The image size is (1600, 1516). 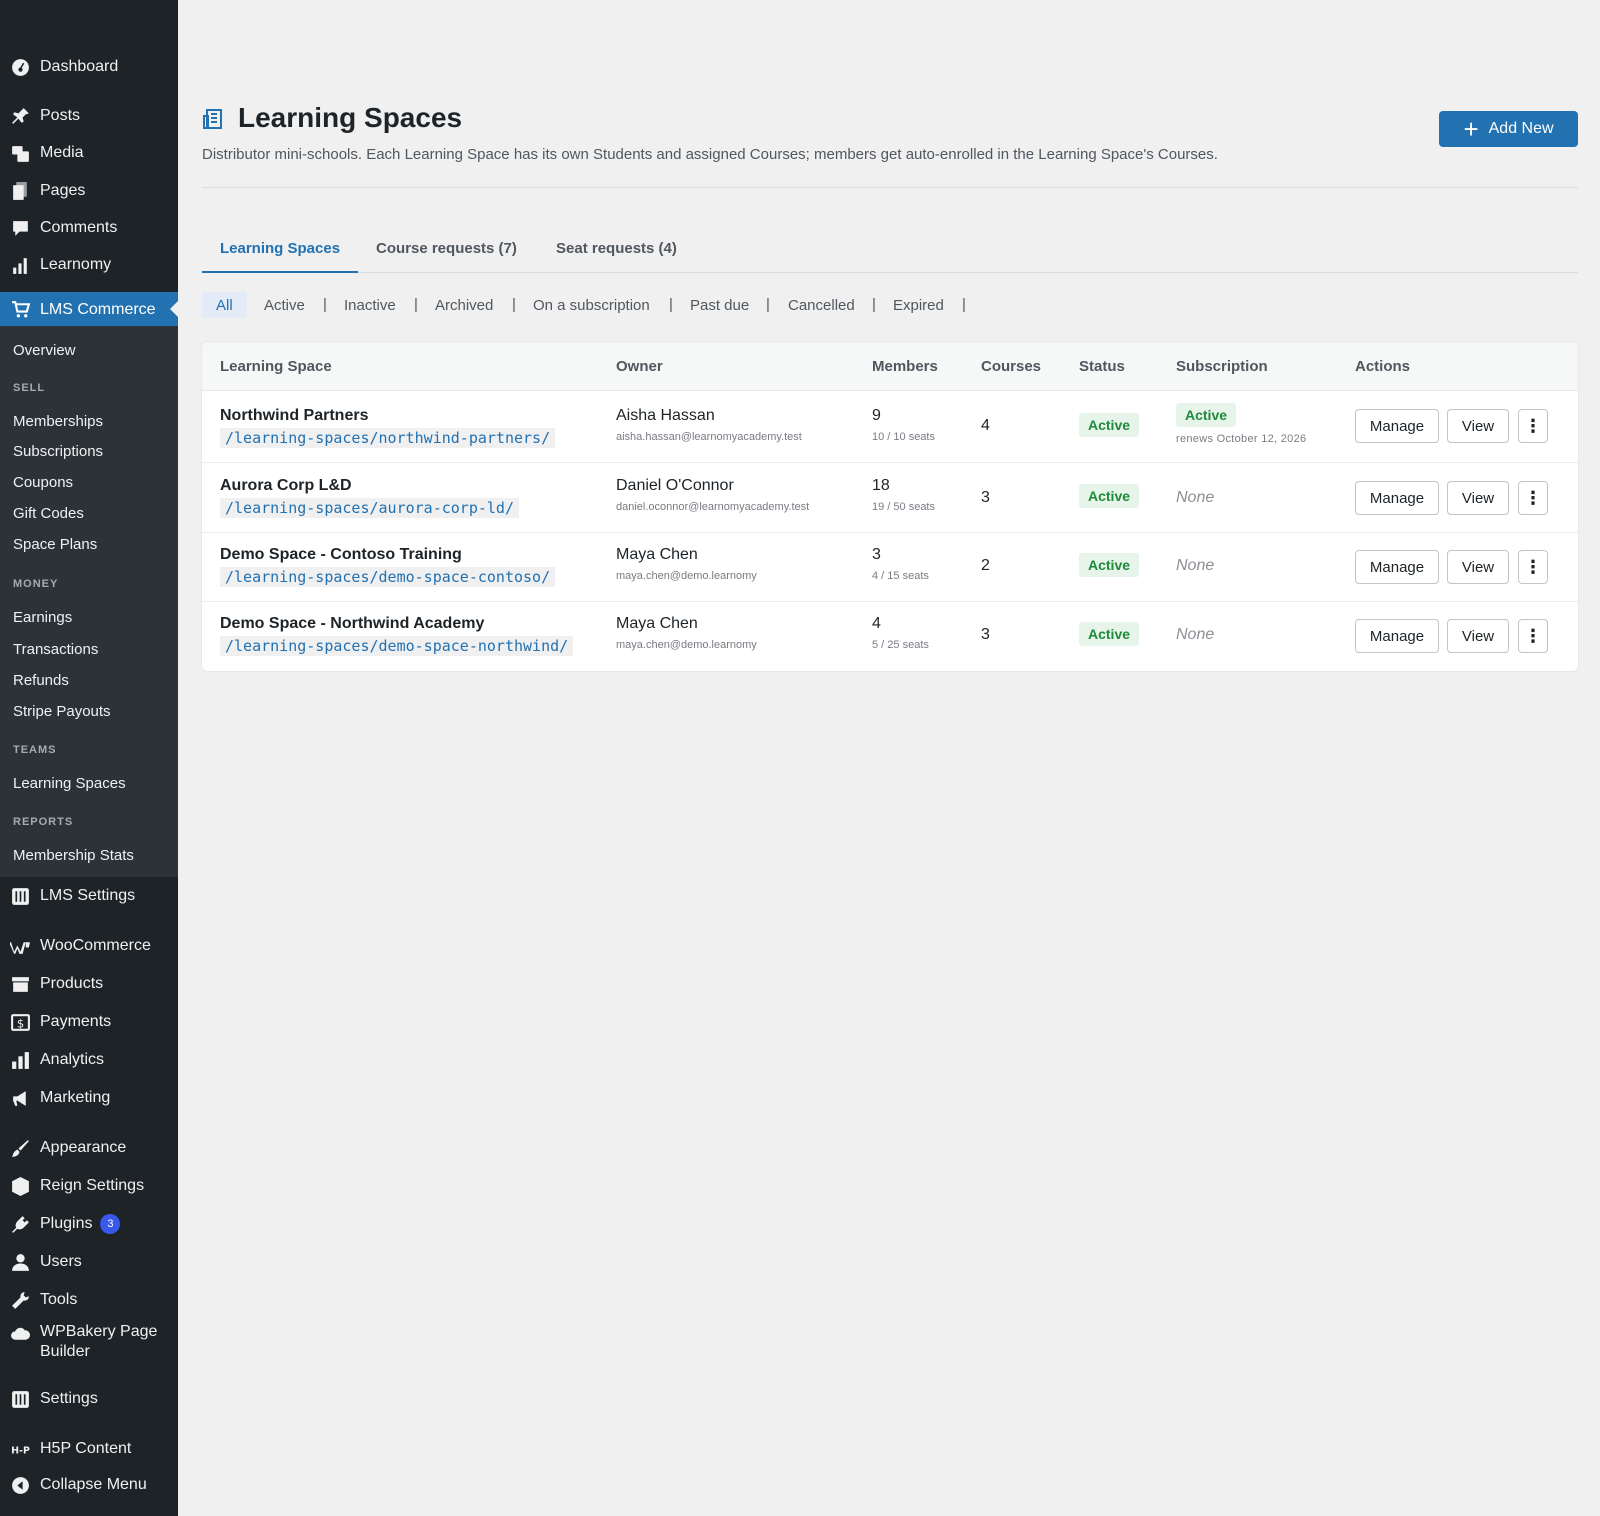 What do you see at coordinates (41, 680) in the screenshot?
I see `submenu-refunds: Refunds` at bounding box center [41, 680].